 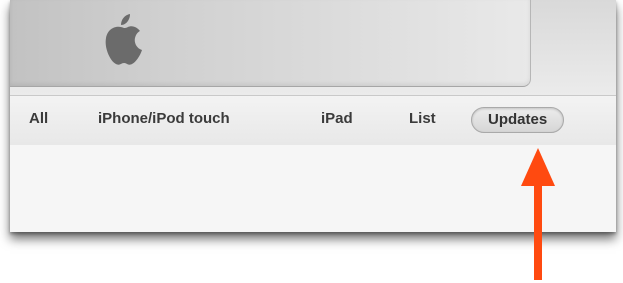 What do you see at coordinates (38, 119) in the screenshot?
I see `tab-all: All` at bounding box center [38, 119].